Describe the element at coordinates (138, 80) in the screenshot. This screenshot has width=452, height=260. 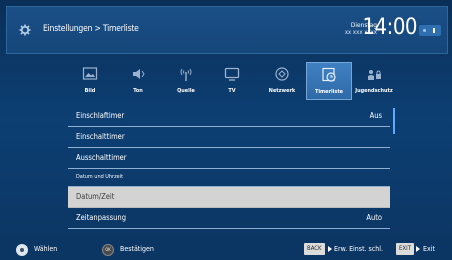
I see `tab-ton: Ton` at that location.